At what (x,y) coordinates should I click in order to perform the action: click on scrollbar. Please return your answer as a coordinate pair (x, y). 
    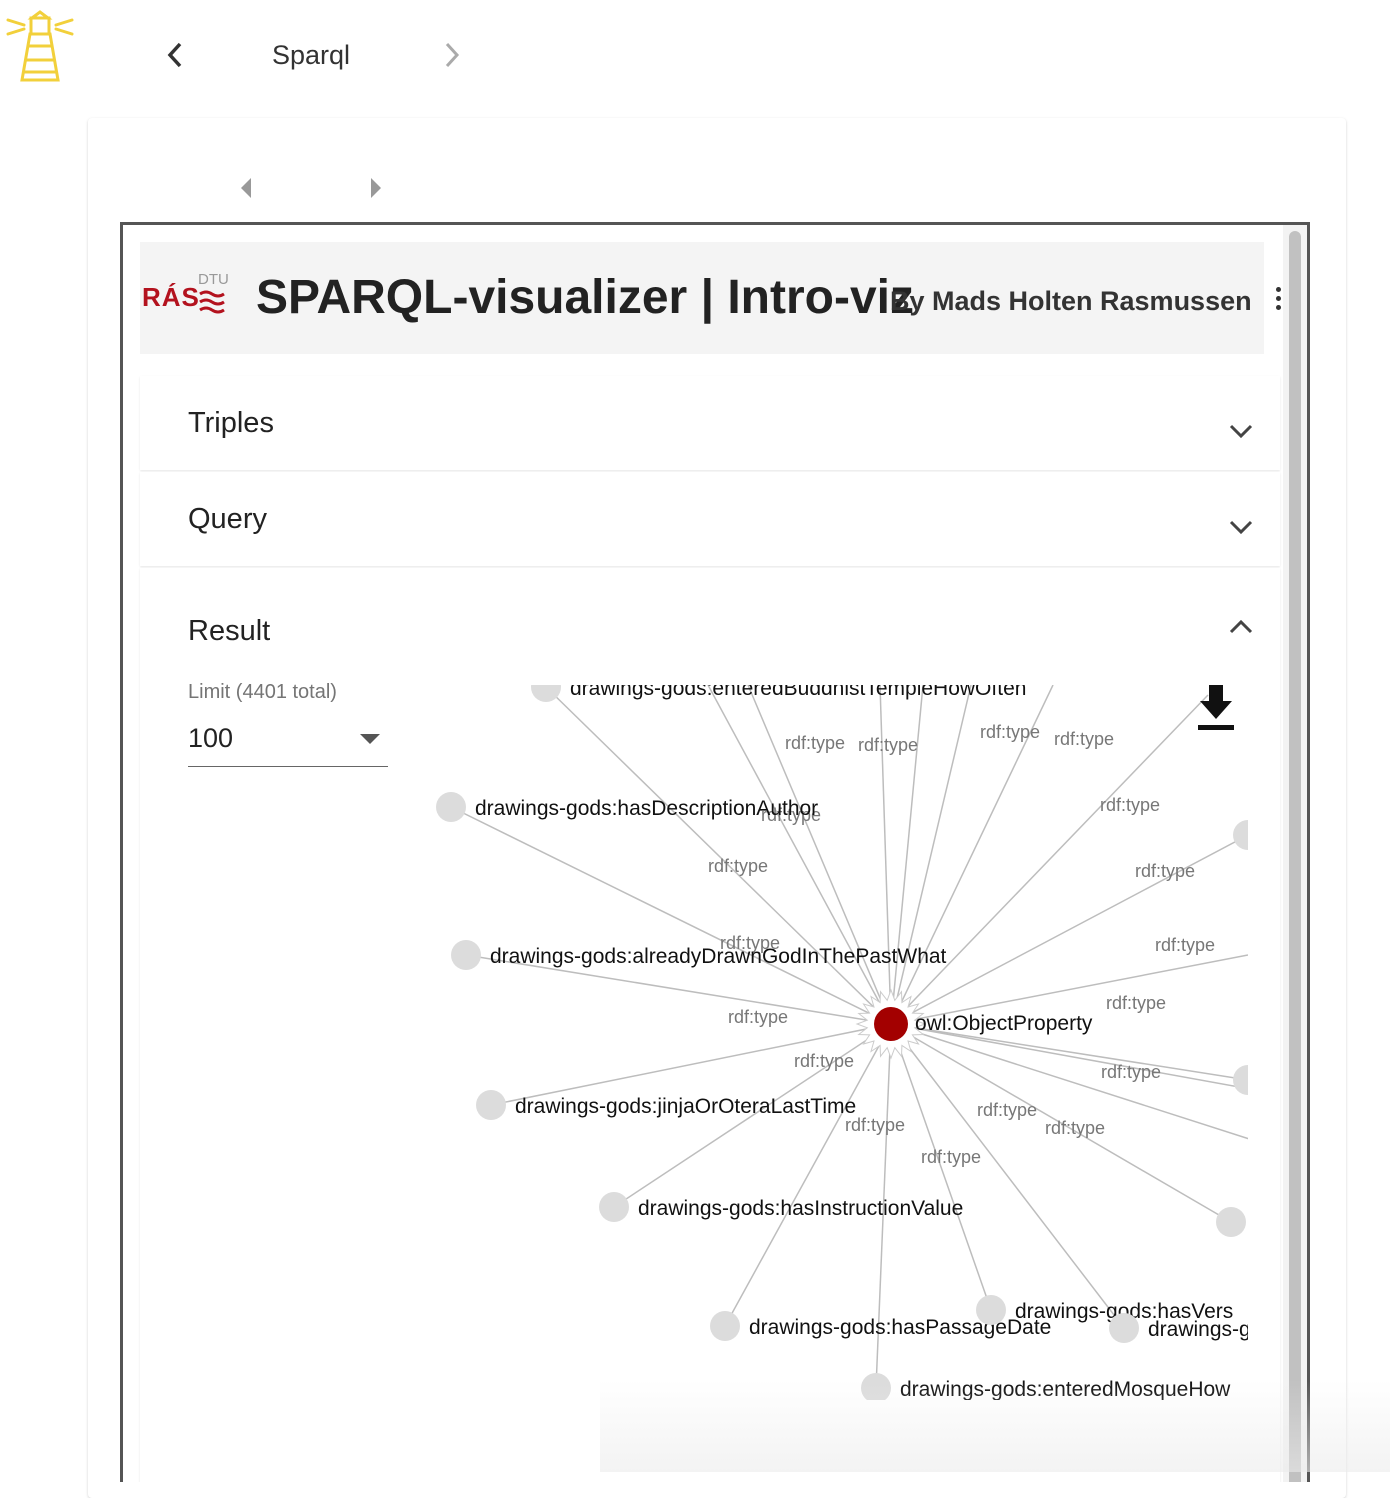
    Looking at the image, I should click on (1295, 853).